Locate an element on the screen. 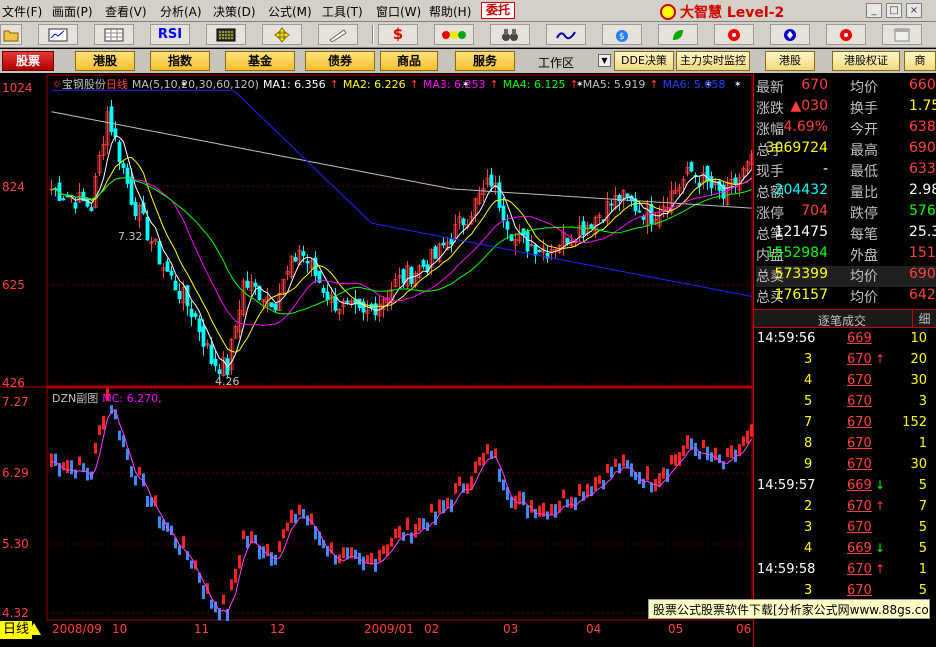 This screenshot has height=647, width=936. arrow-down-icon: ↓ is located at coordinates (880, 485).